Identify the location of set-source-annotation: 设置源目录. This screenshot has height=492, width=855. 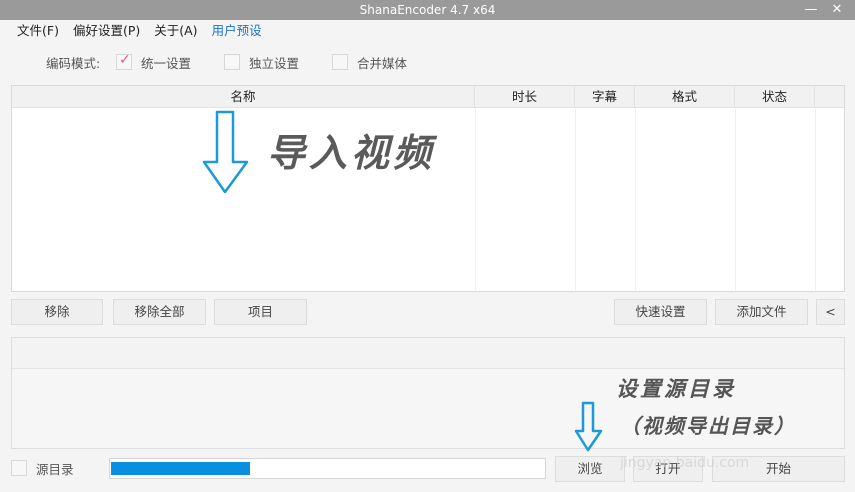
(676, 388).